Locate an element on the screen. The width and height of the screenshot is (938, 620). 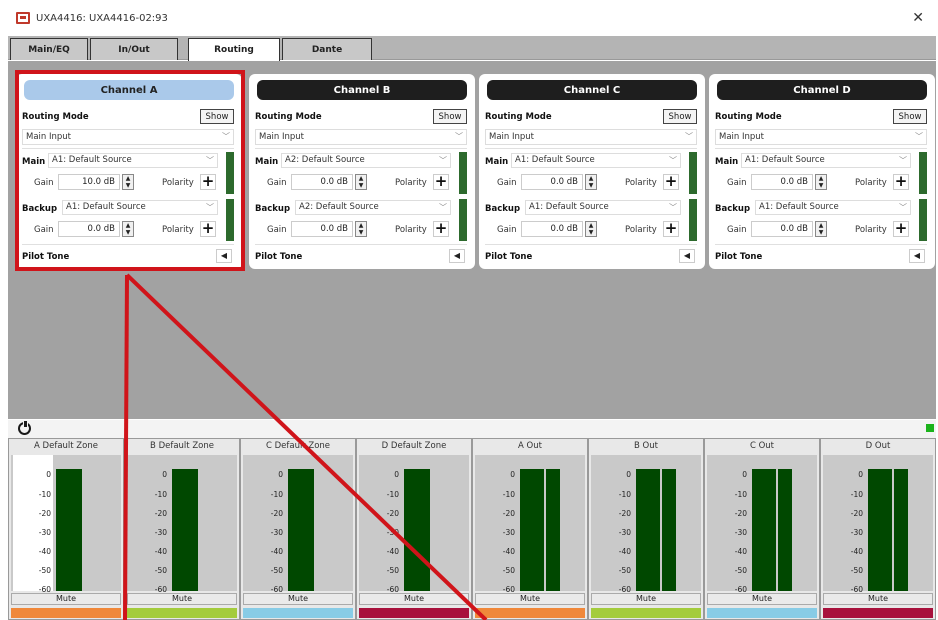
main-source-dropdown: A2: Default Source ﹀ is located at coordinates (366, 160).